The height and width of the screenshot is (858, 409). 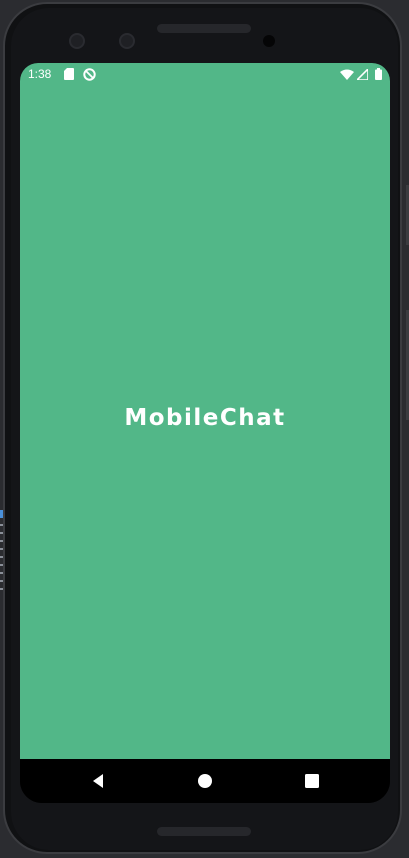 What do you see at coordinates (362, 74) in the screenshot?
I see `signal-icon` at bounding box center [362, 74].